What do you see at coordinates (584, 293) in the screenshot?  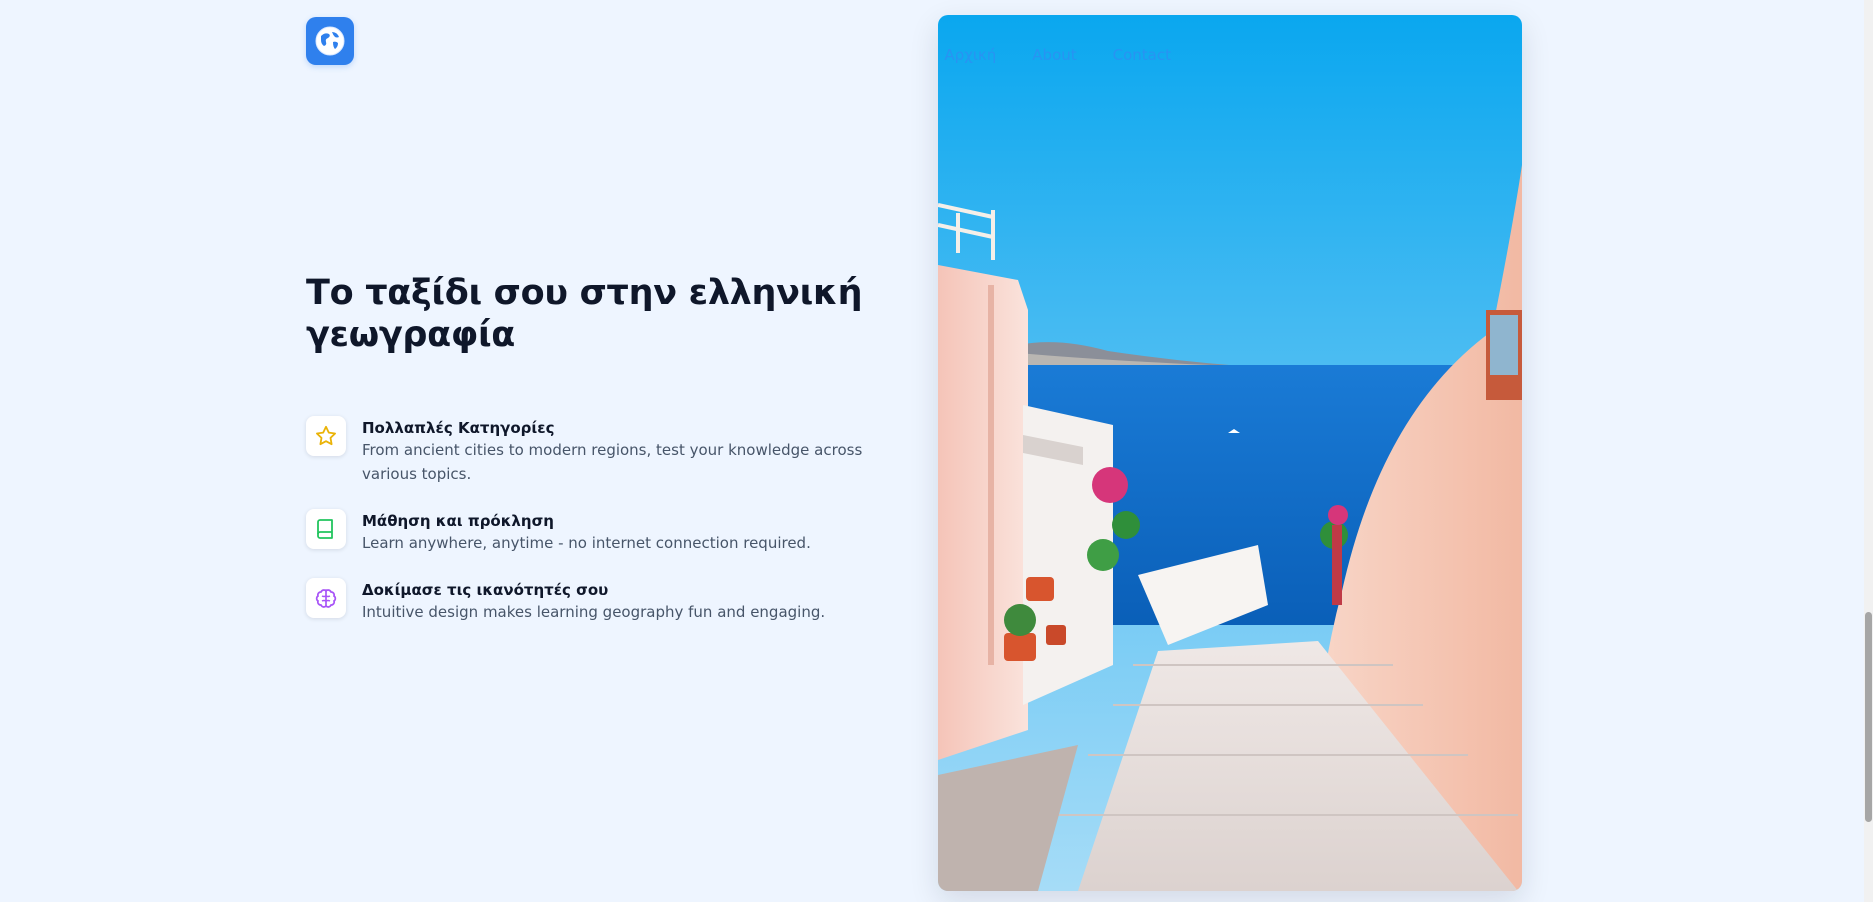 I see `page-title-line-1: Το ταξίδι σου στην ελληνική` at bounding box center [584, 293].